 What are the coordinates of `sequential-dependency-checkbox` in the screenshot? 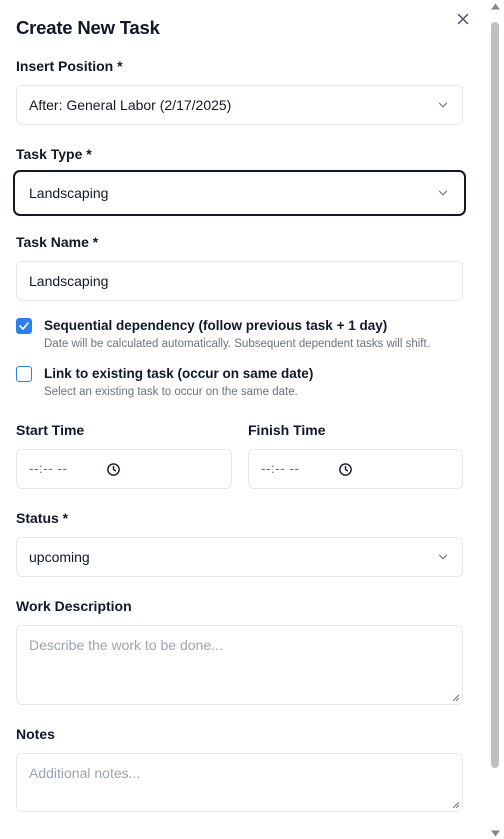 It's located at (24, 326).